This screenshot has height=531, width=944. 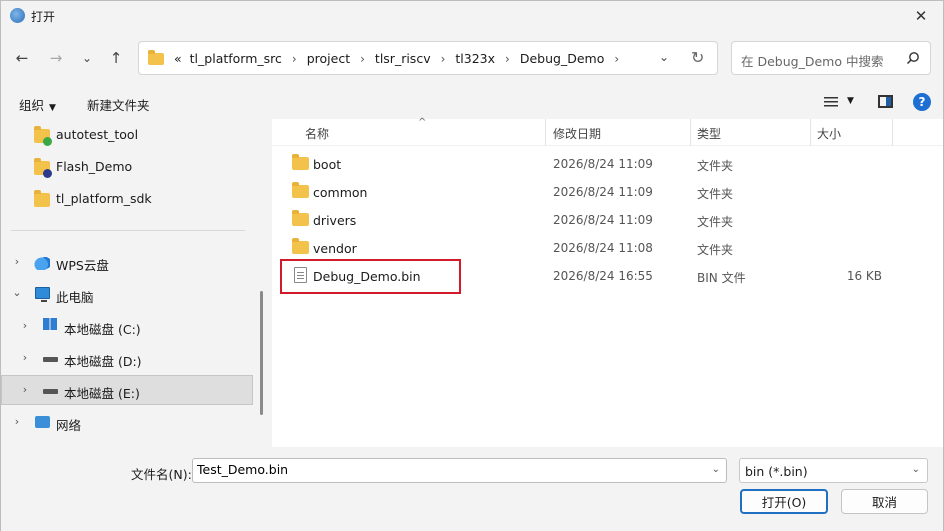 What do you see at coordinates (261, 353) in the screenshot?
I see `navpane-scrollbar` at bounding box center [261, 353].